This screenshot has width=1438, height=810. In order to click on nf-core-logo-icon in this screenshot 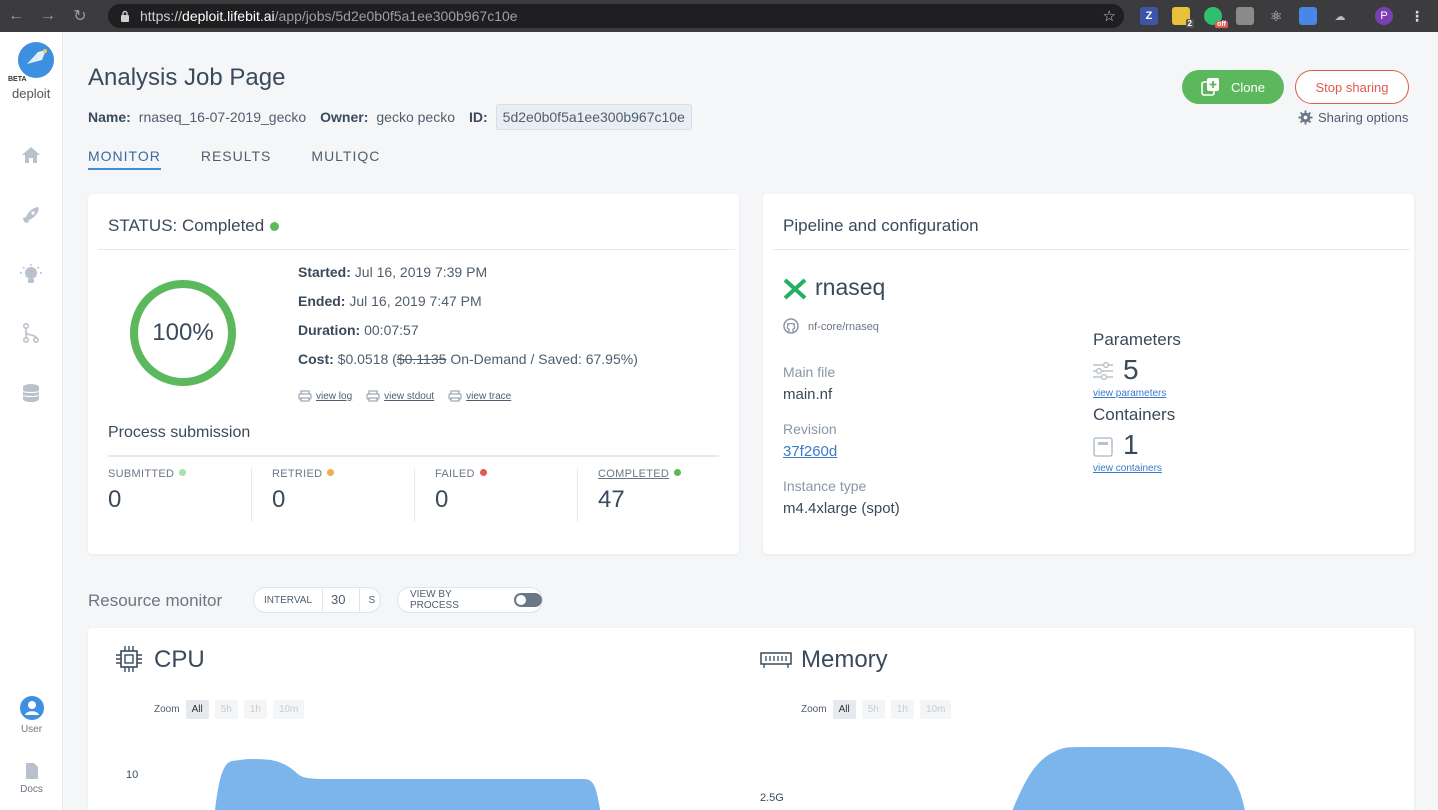, I will do `click(795, 289)`.